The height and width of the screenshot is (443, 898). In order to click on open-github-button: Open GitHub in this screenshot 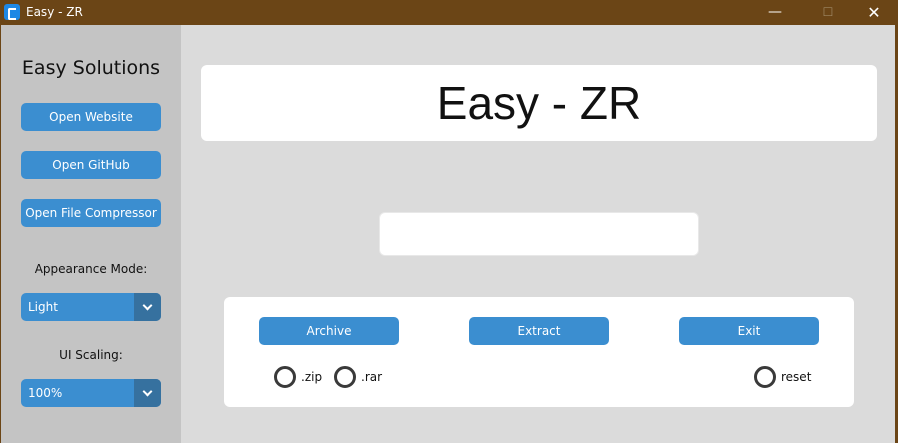, I will do `click(91, 165)`.